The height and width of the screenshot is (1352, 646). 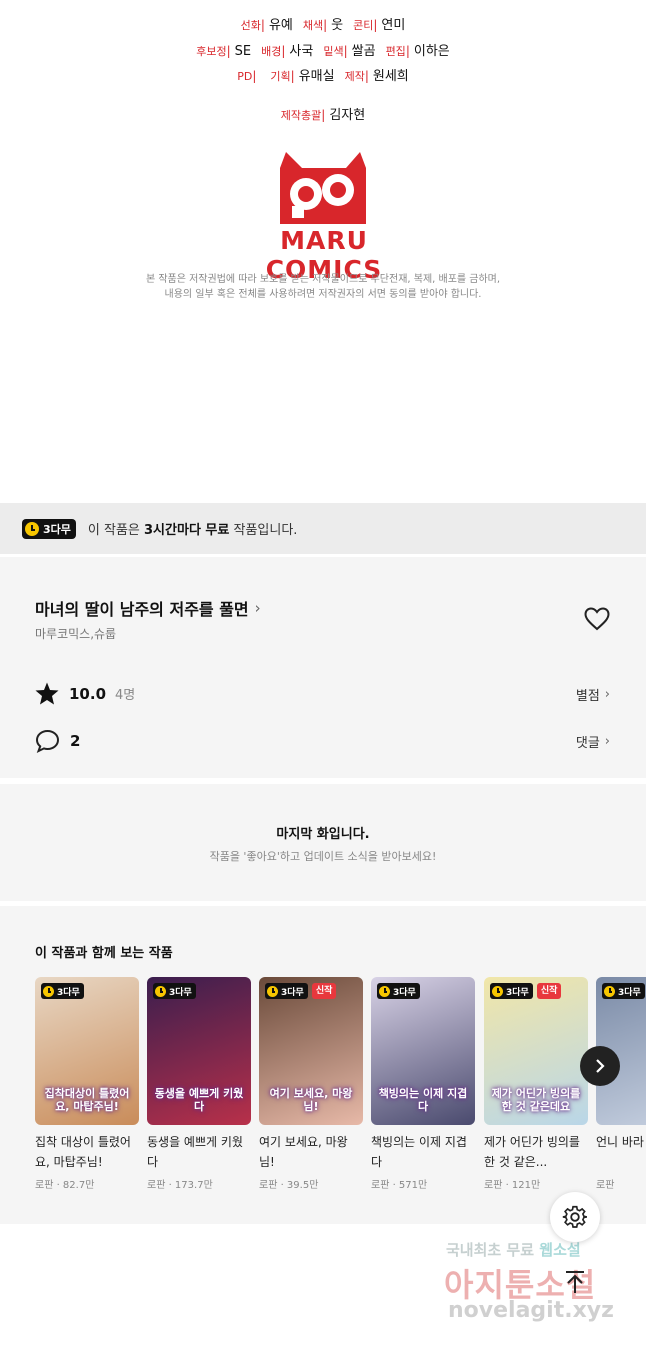 I want to click on credit-line: 후보정| SE 배경| 사국 밑색| 쌀곰 편집| 이하은, so click(x=323, y=49).